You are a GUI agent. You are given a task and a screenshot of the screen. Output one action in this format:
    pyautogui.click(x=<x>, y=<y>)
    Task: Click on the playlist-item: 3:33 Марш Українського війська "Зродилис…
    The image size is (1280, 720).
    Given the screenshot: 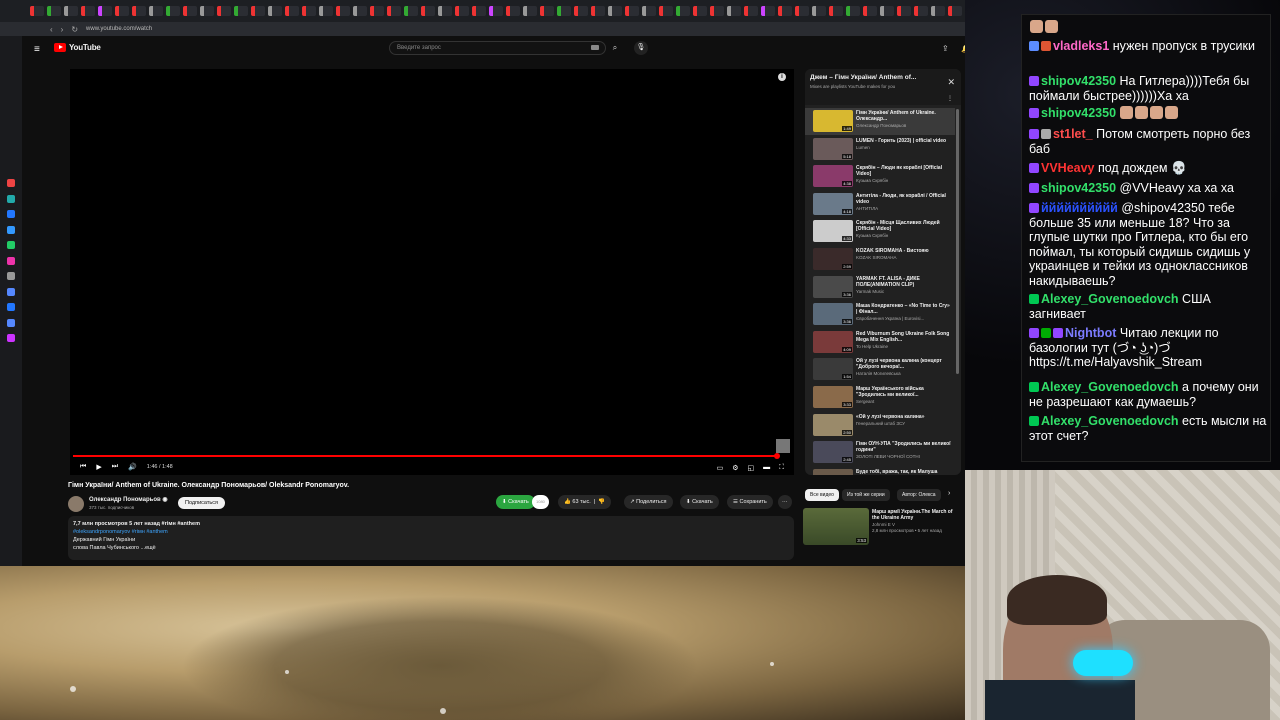 What is the action you would take?
    pyautogui.click(x=880, y=397)
    